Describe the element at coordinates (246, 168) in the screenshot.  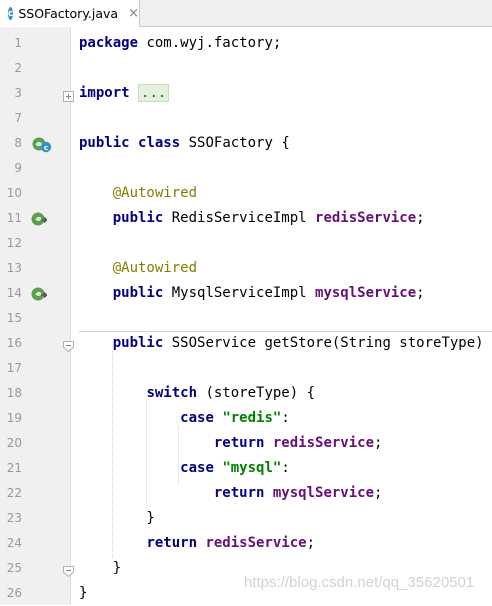
I see `code-line: 9` at that location.